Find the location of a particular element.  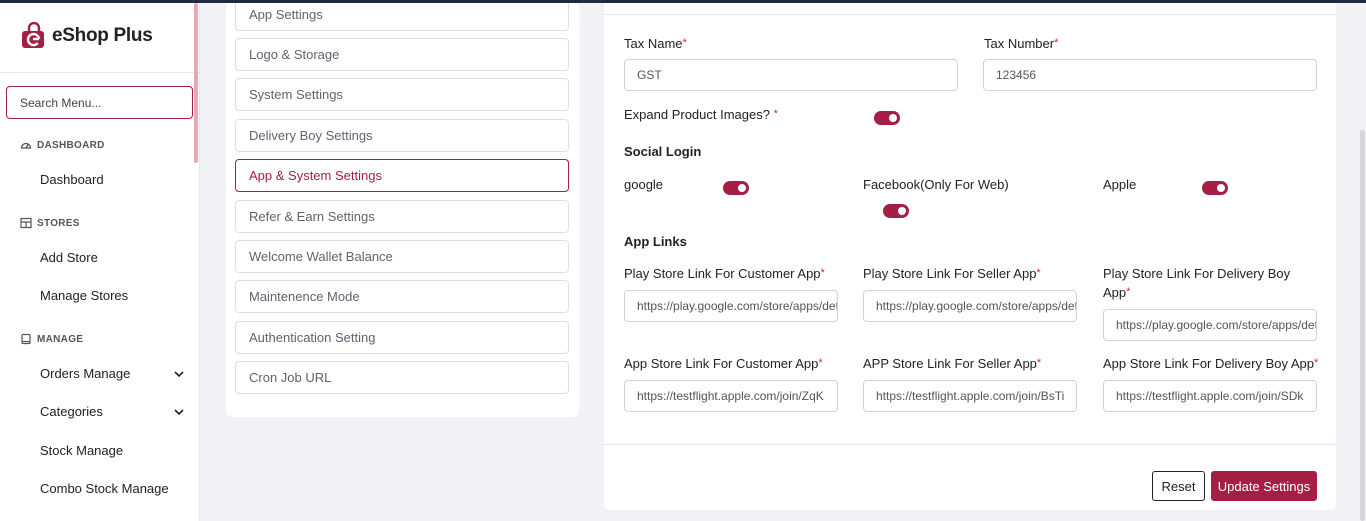

settings-menu-item-authentication-setting: Authentication Setting is located at coordinates (402, 337).